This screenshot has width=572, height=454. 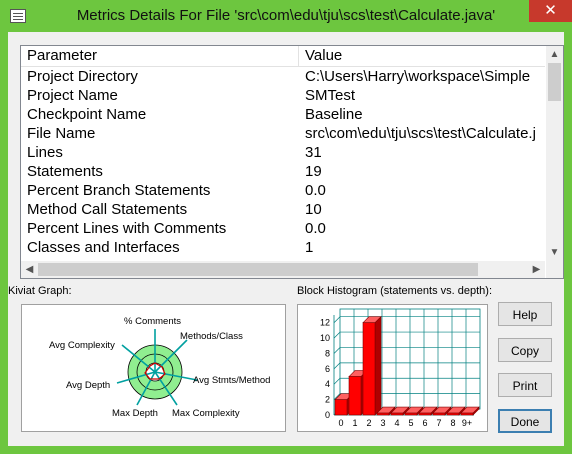 What do you see at coordinates (525, 350) in the screenshot?
I see `copy-button: Copy` at bounding box center [525, 350].